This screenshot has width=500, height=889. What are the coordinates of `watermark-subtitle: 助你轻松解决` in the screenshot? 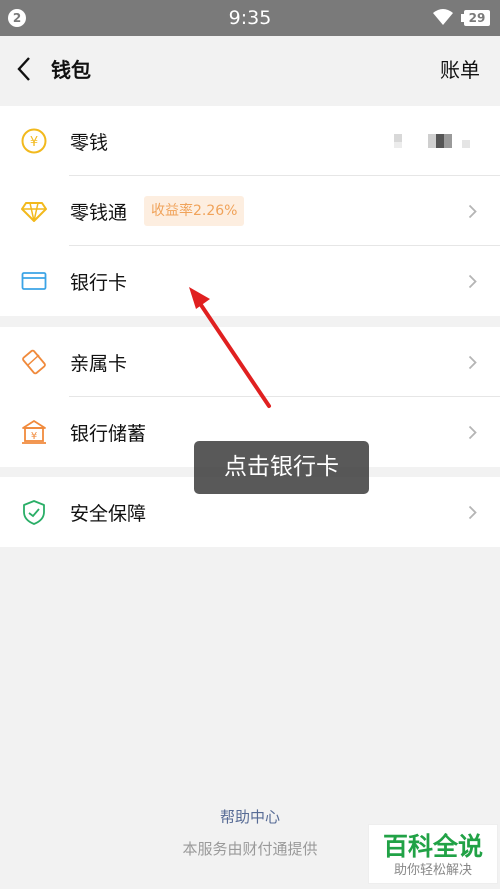 It's located at (432, 870).